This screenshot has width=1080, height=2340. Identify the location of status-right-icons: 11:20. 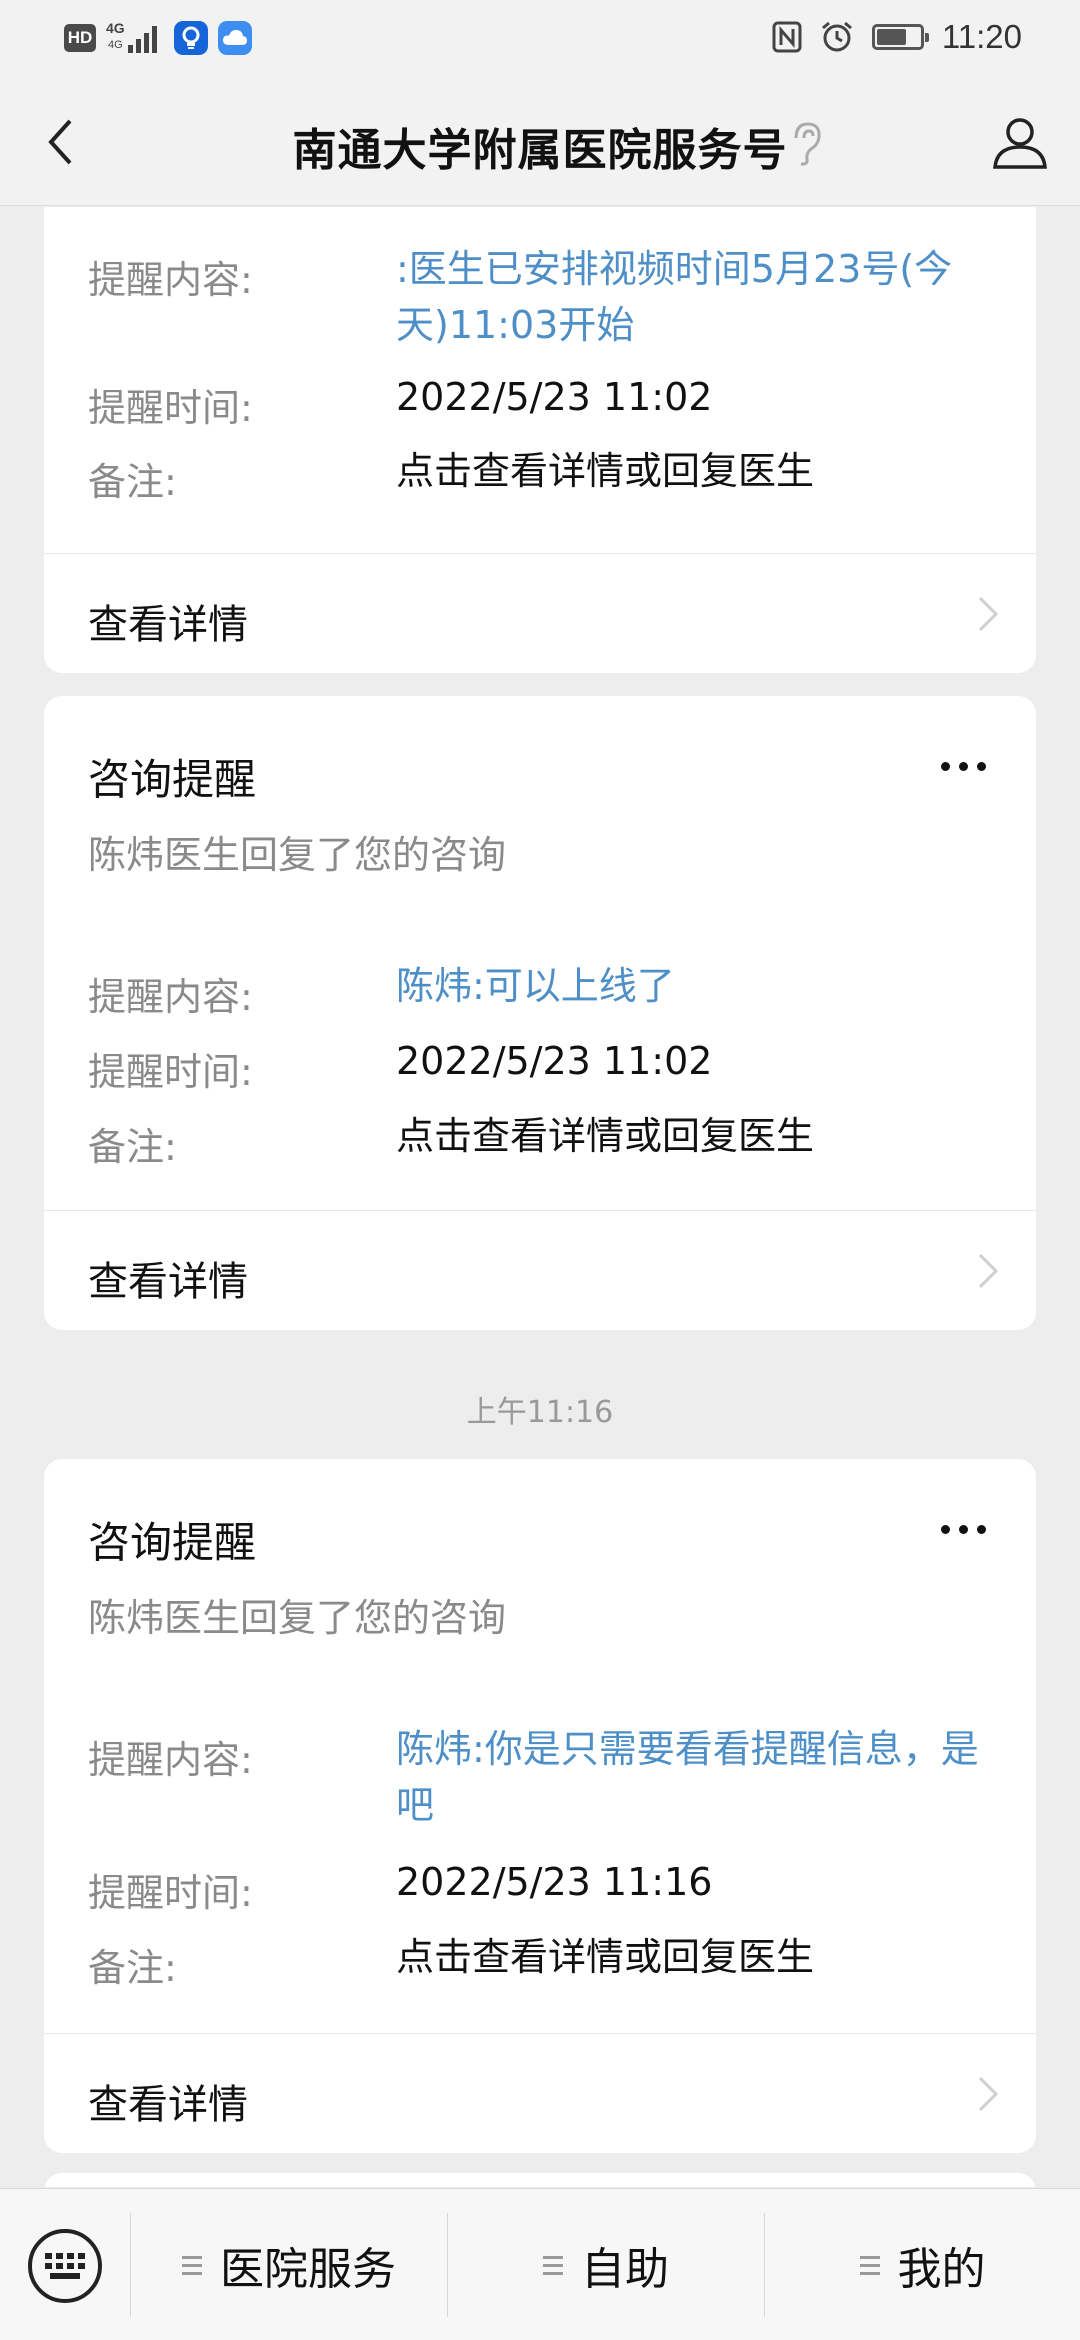
(897, 37).